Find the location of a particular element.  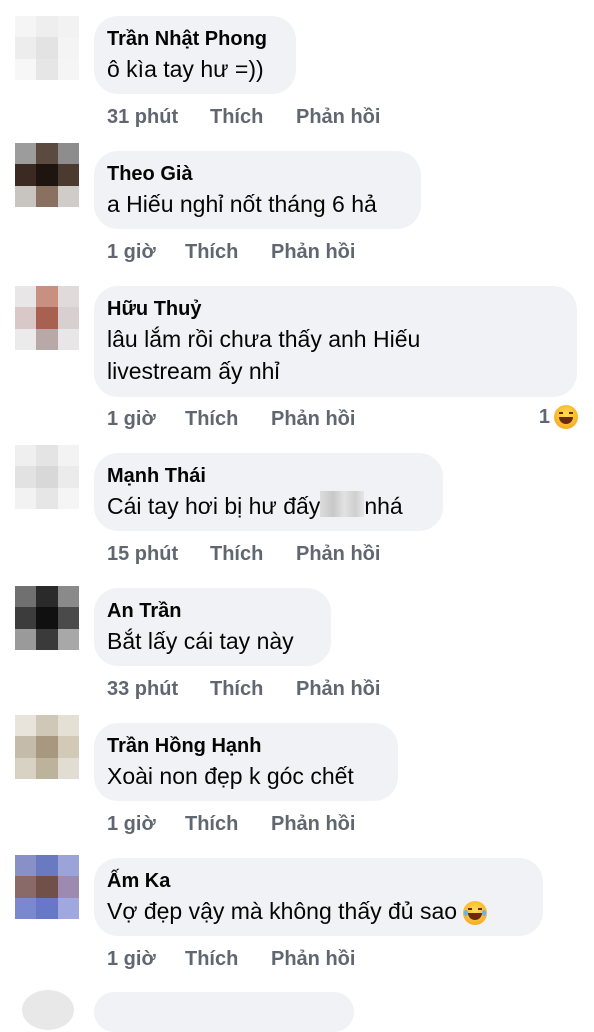

crying-laughing-emoji-icon is located at coordinates (475, 912).